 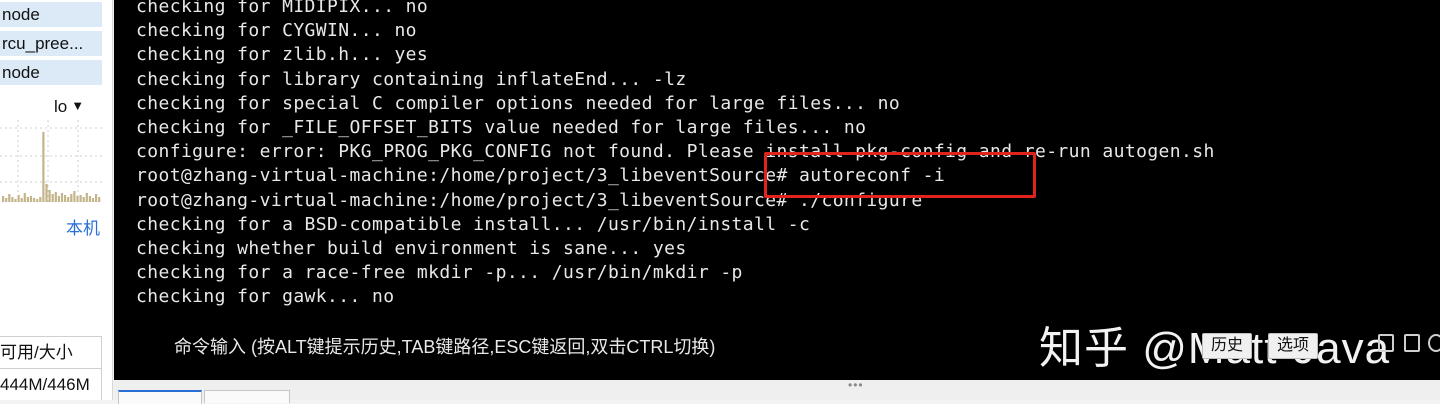 I want to click on bottom-tab-active, so click(x=160, y=397).